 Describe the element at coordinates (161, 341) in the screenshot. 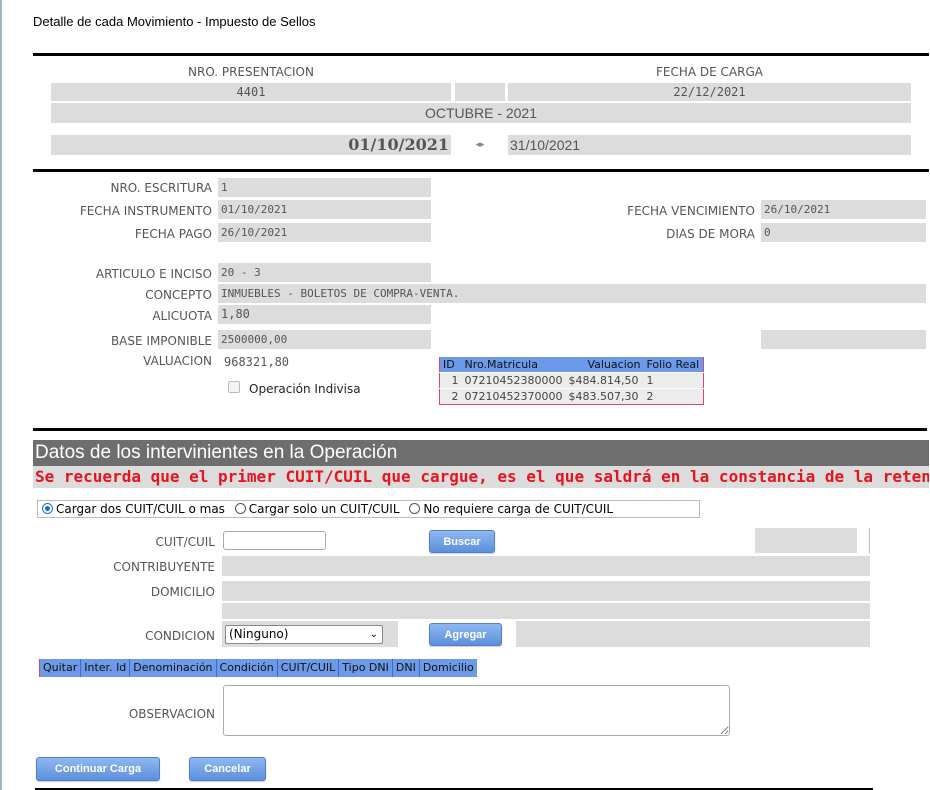

I see `base-imponible-label: BASE IMPONIBLE` at that location.